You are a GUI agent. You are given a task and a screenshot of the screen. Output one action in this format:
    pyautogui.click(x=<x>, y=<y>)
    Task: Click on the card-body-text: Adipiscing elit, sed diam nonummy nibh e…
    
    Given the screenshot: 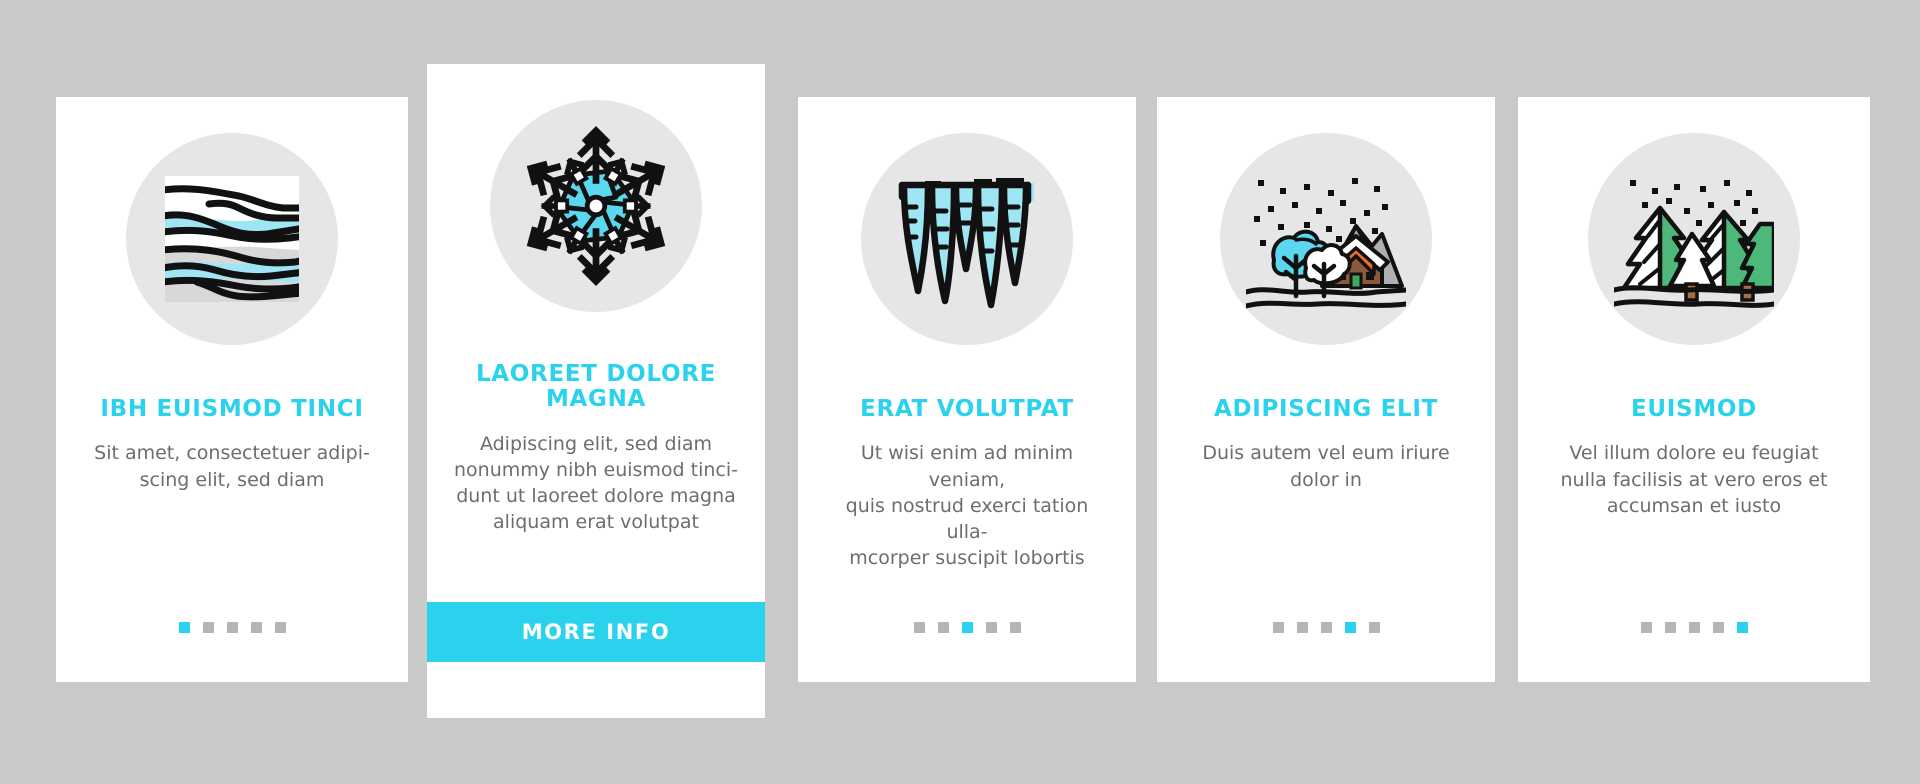 What is the action you would take?
    pyautogui.click(x=595, y=483)
    